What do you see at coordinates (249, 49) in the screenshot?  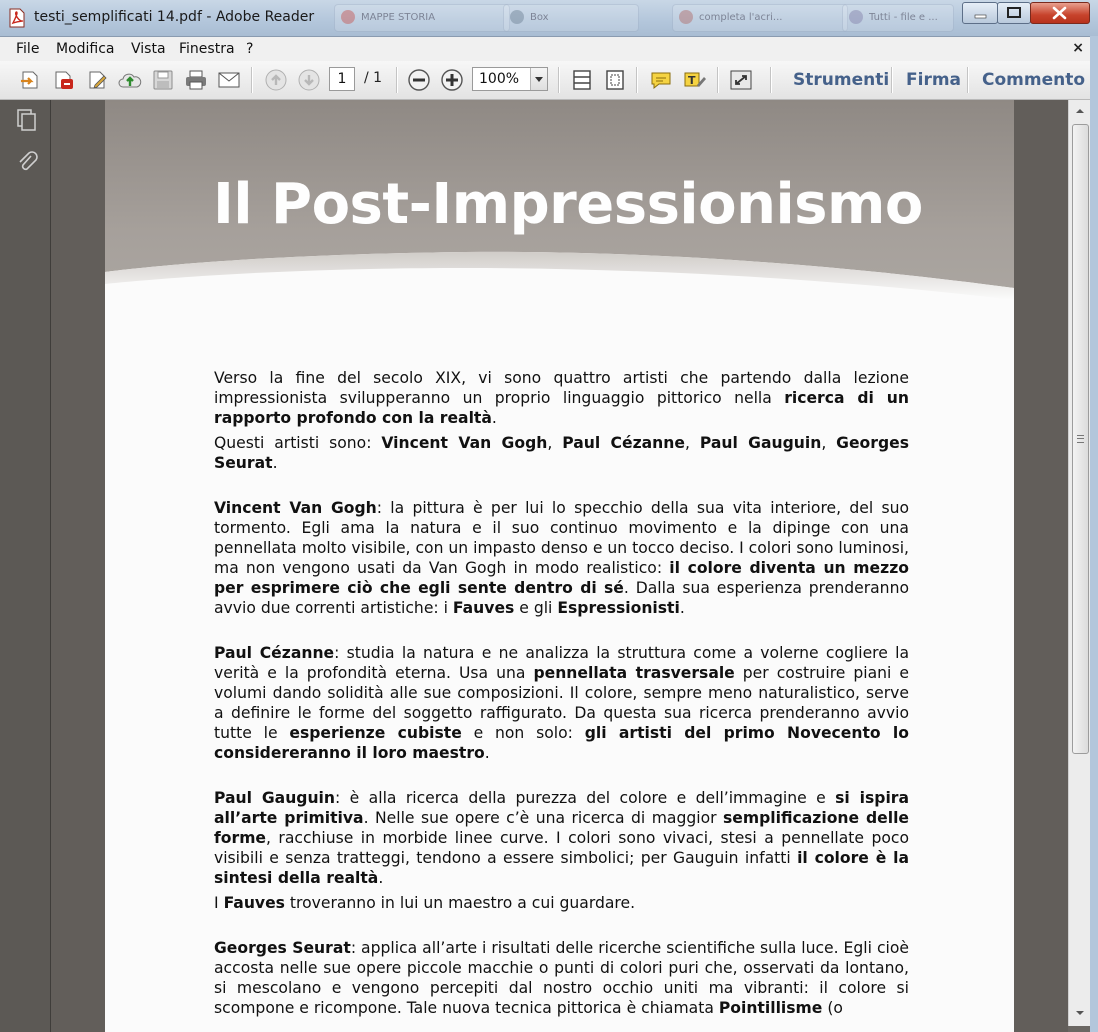 I see `menu-help: ?` at bounding box center [249, 49].